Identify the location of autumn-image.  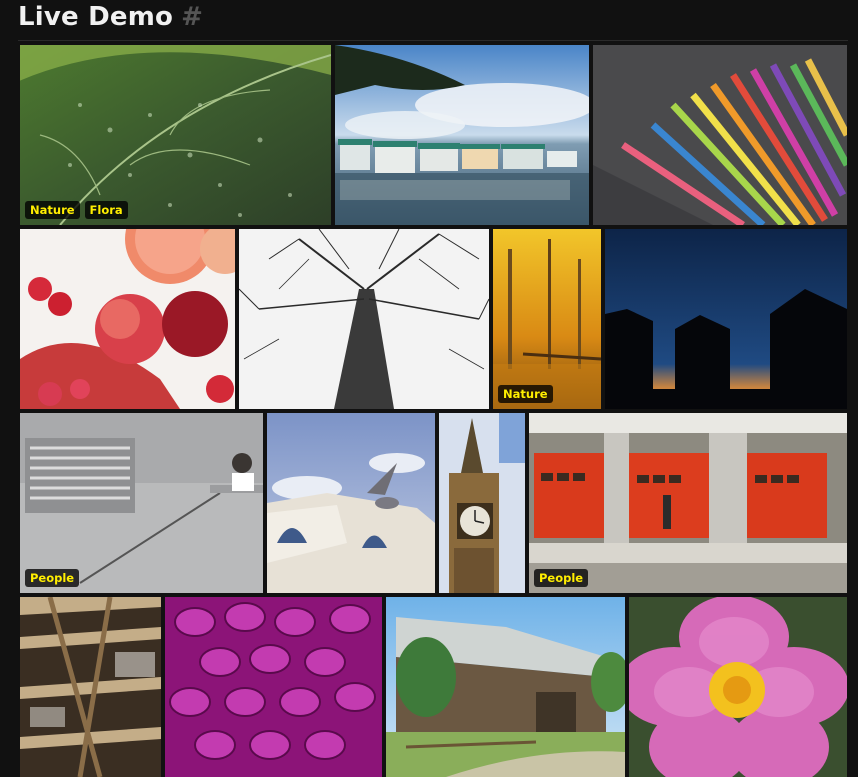
(547, 319).